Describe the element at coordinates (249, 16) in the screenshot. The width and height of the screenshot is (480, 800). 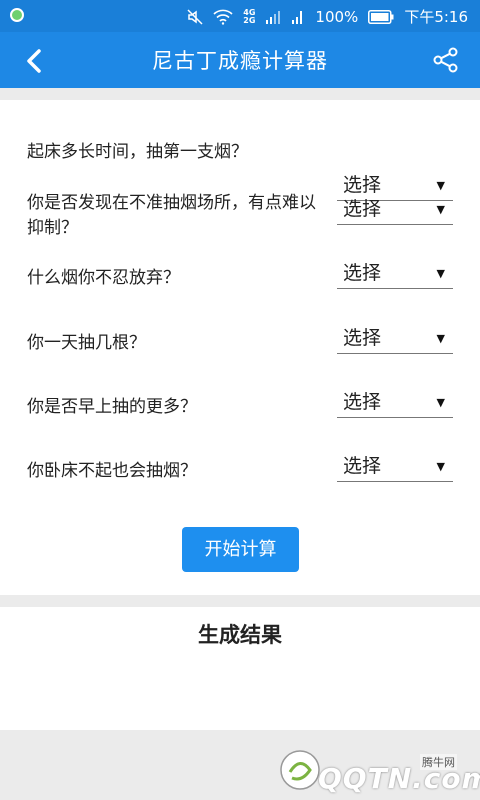
I see `network-type-label: 4G 2G` at that location.